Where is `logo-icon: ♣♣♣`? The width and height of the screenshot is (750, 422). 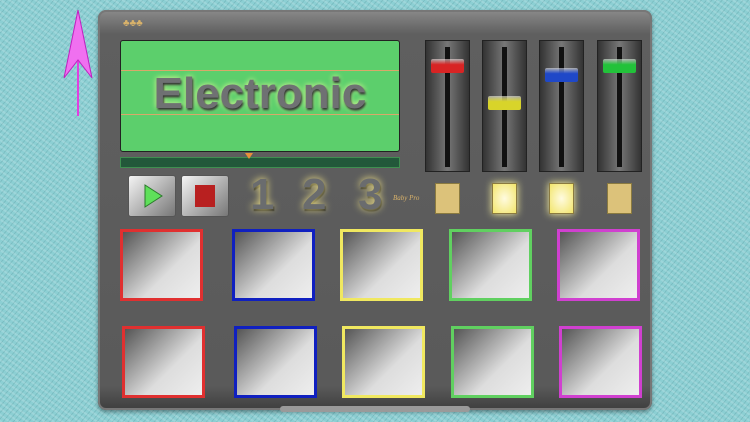
logo-icon: ♣♣♣ is located at coordinates (133, 23).